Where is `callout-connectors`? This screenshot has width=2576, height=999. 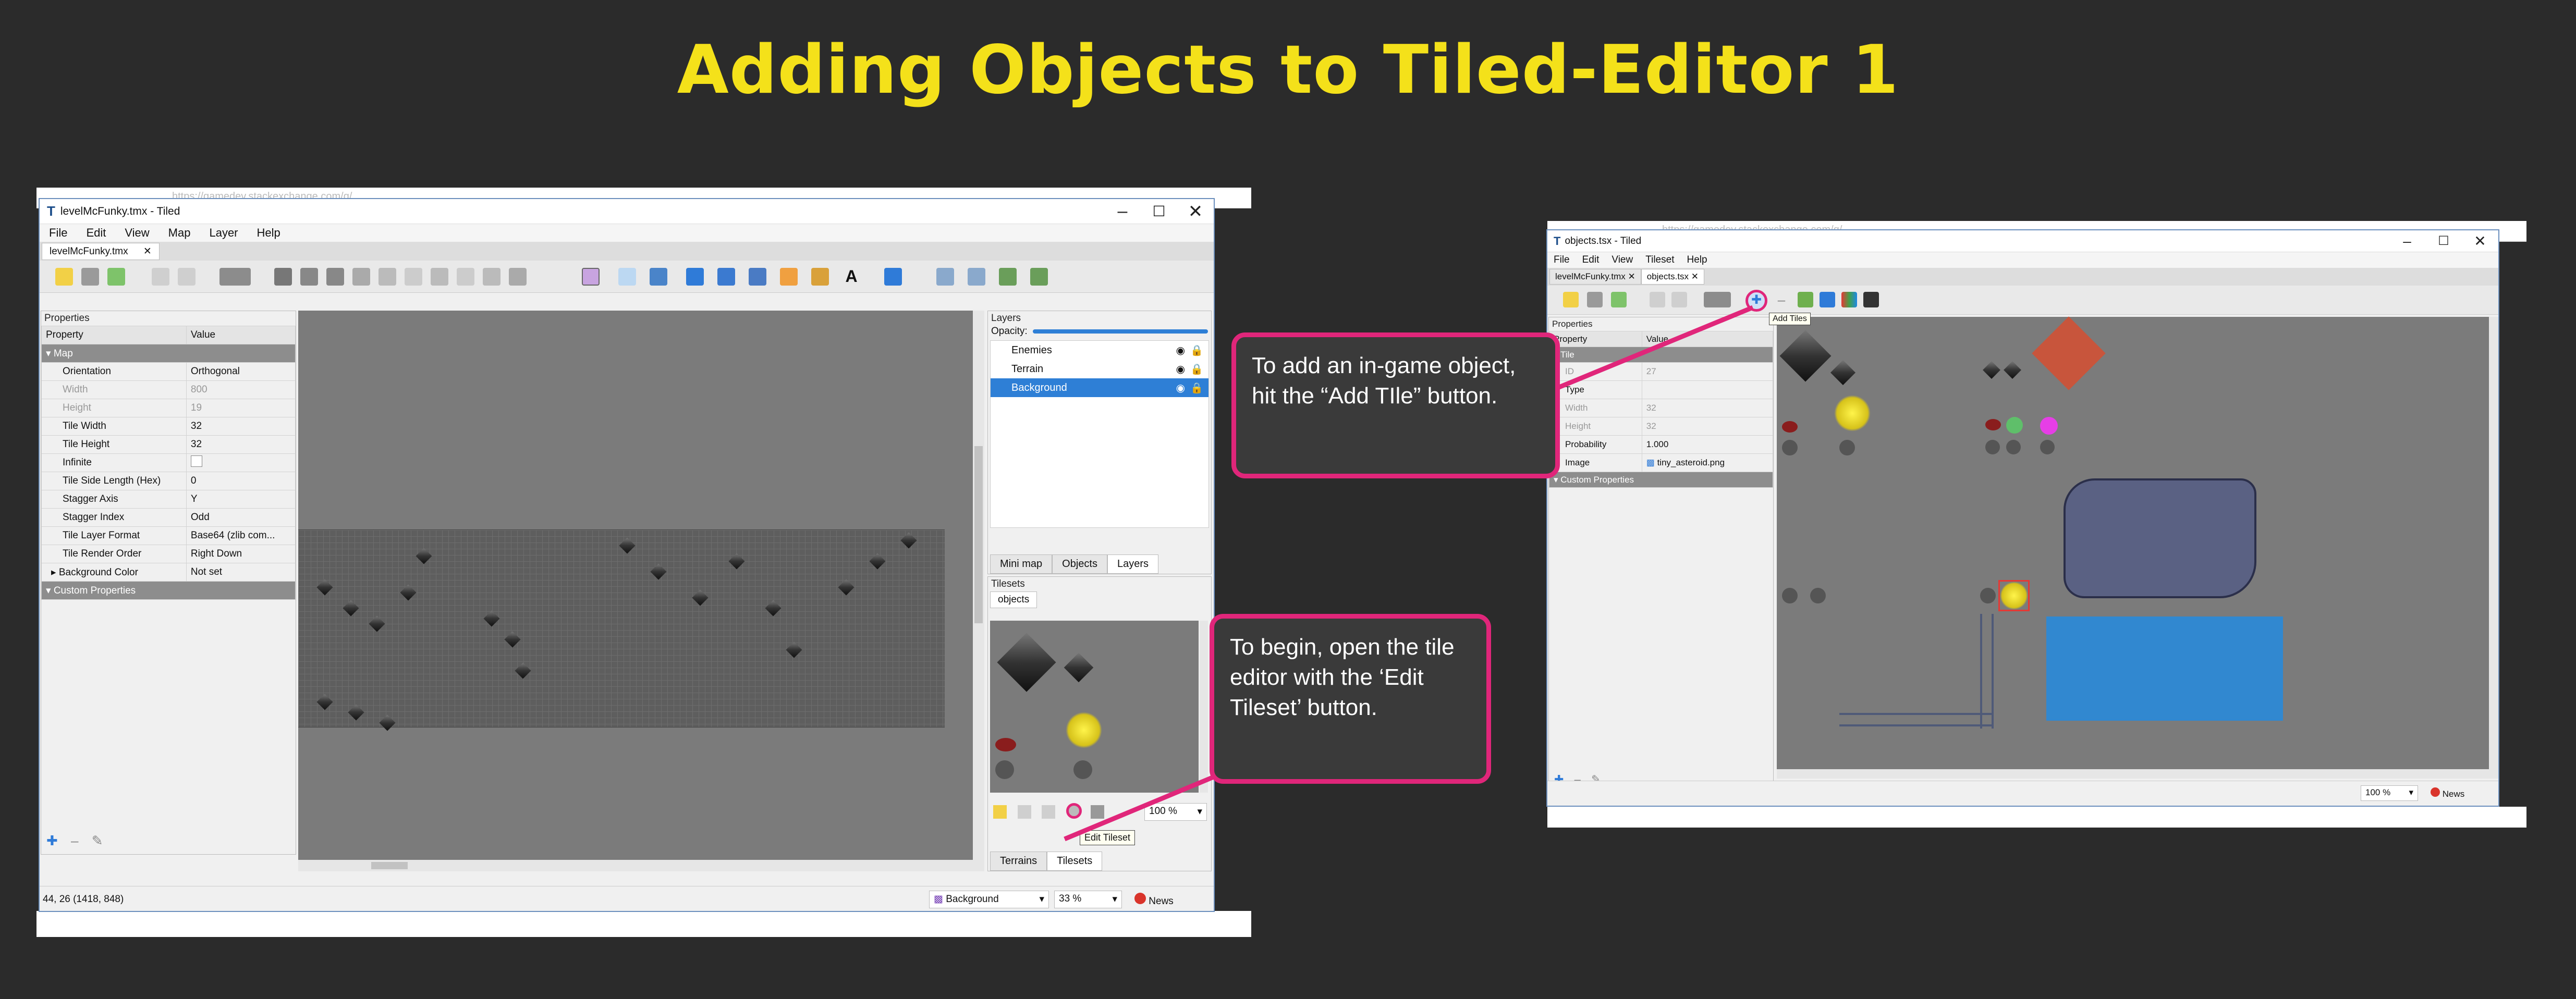
callout-connectors is located at coordinates (1409, 573).